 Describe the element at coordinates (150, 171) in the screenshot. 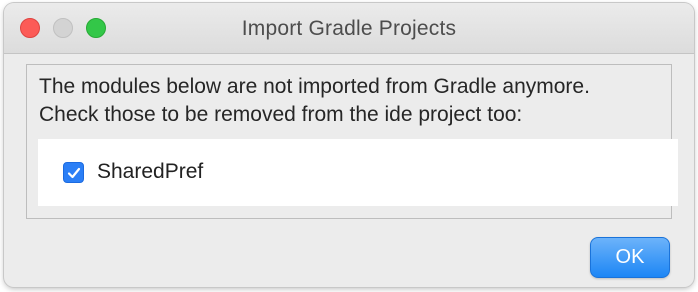

I see `module-label: SharedPref` at that location.